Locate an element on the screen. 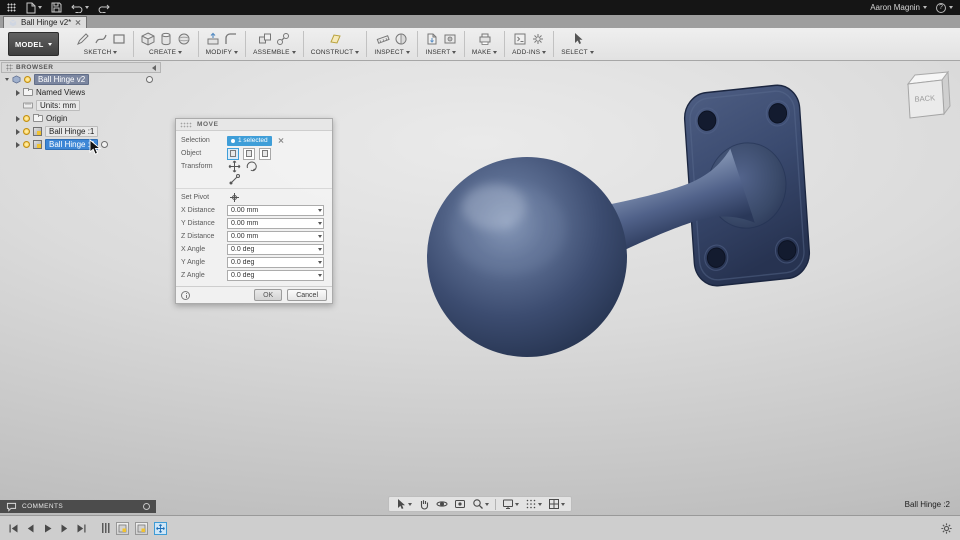 This screenshot has width=960, height=540. assemble-component-icon is located at coordinates (265, 39).